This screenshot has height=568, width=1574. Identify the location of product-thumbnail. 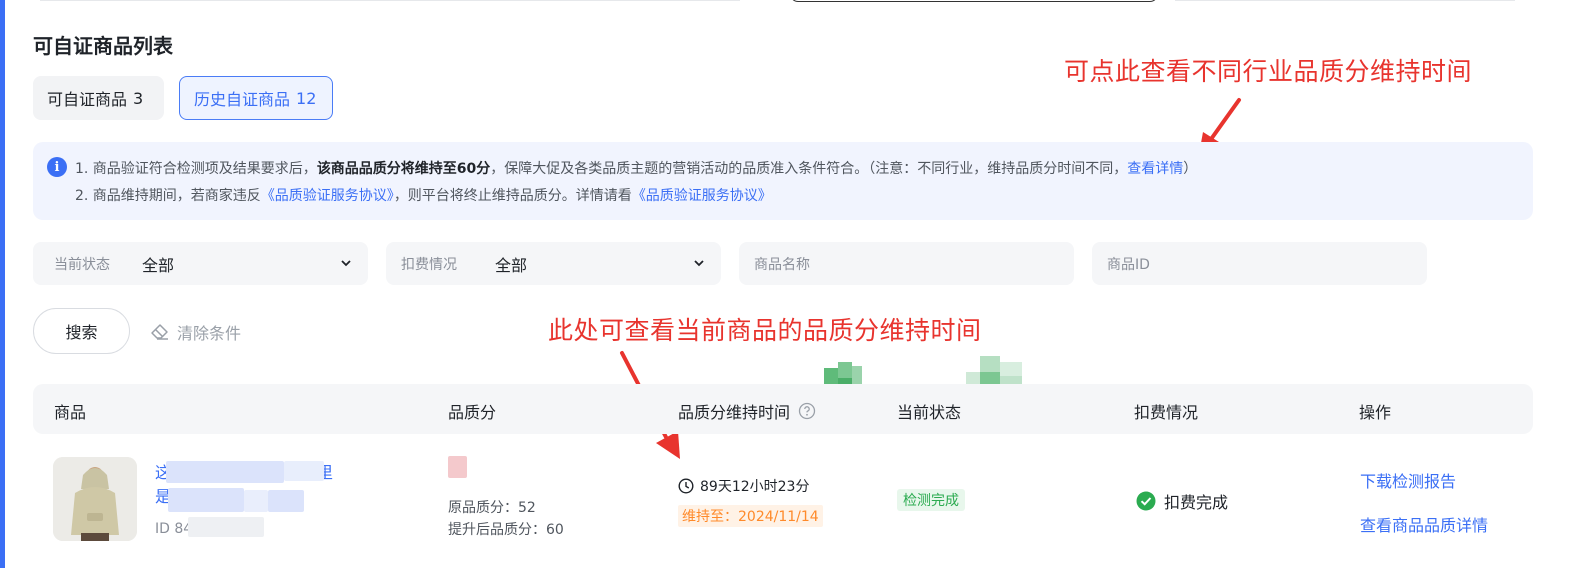
(95, 499).